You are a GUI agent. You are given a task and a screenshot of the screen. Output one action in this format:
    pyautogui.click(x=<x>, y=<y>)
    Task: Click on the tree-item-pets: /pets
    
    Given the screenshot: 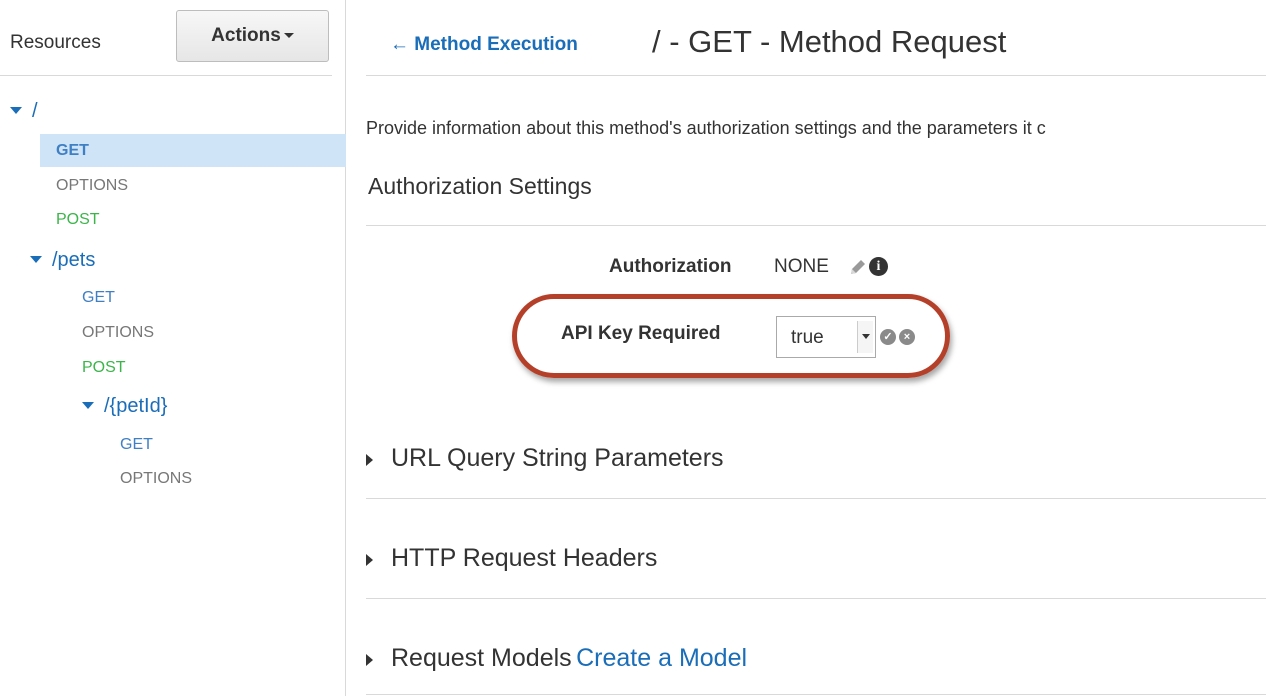 What is the action you would take?
    pyautogui.click(x=62, y=260)
    